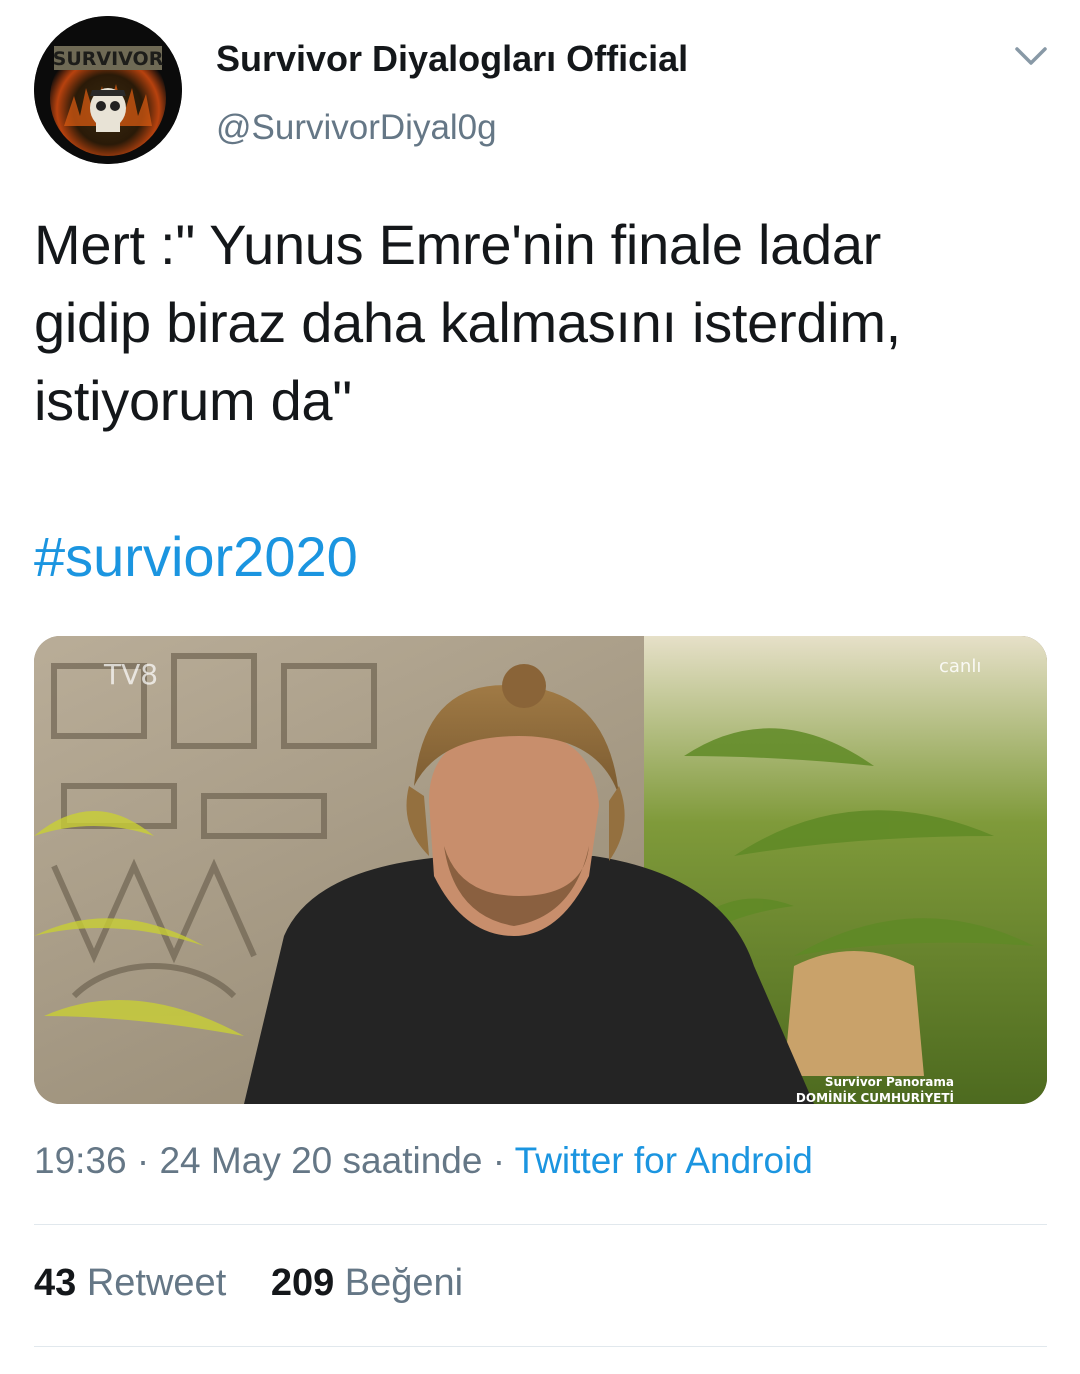 The image size is (1080, 1374). What do you see at coordinates (193, 400) in the screenshot?
I see `tweet-text-line: istiyorum da"` at bounding box center [193, 400].